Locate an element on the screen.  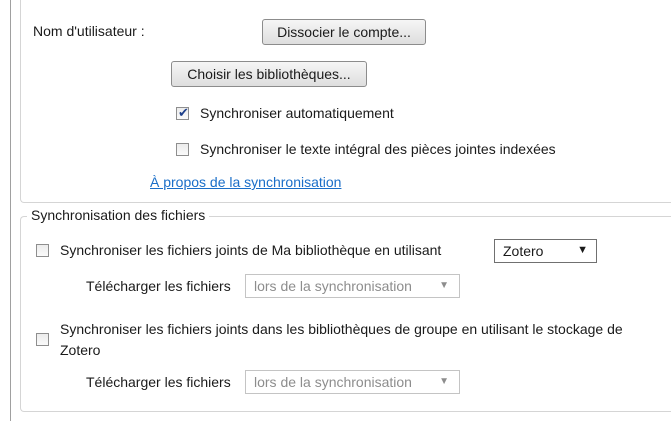
storage-select: Zotero ▼ is located at coordinates (545, 251).